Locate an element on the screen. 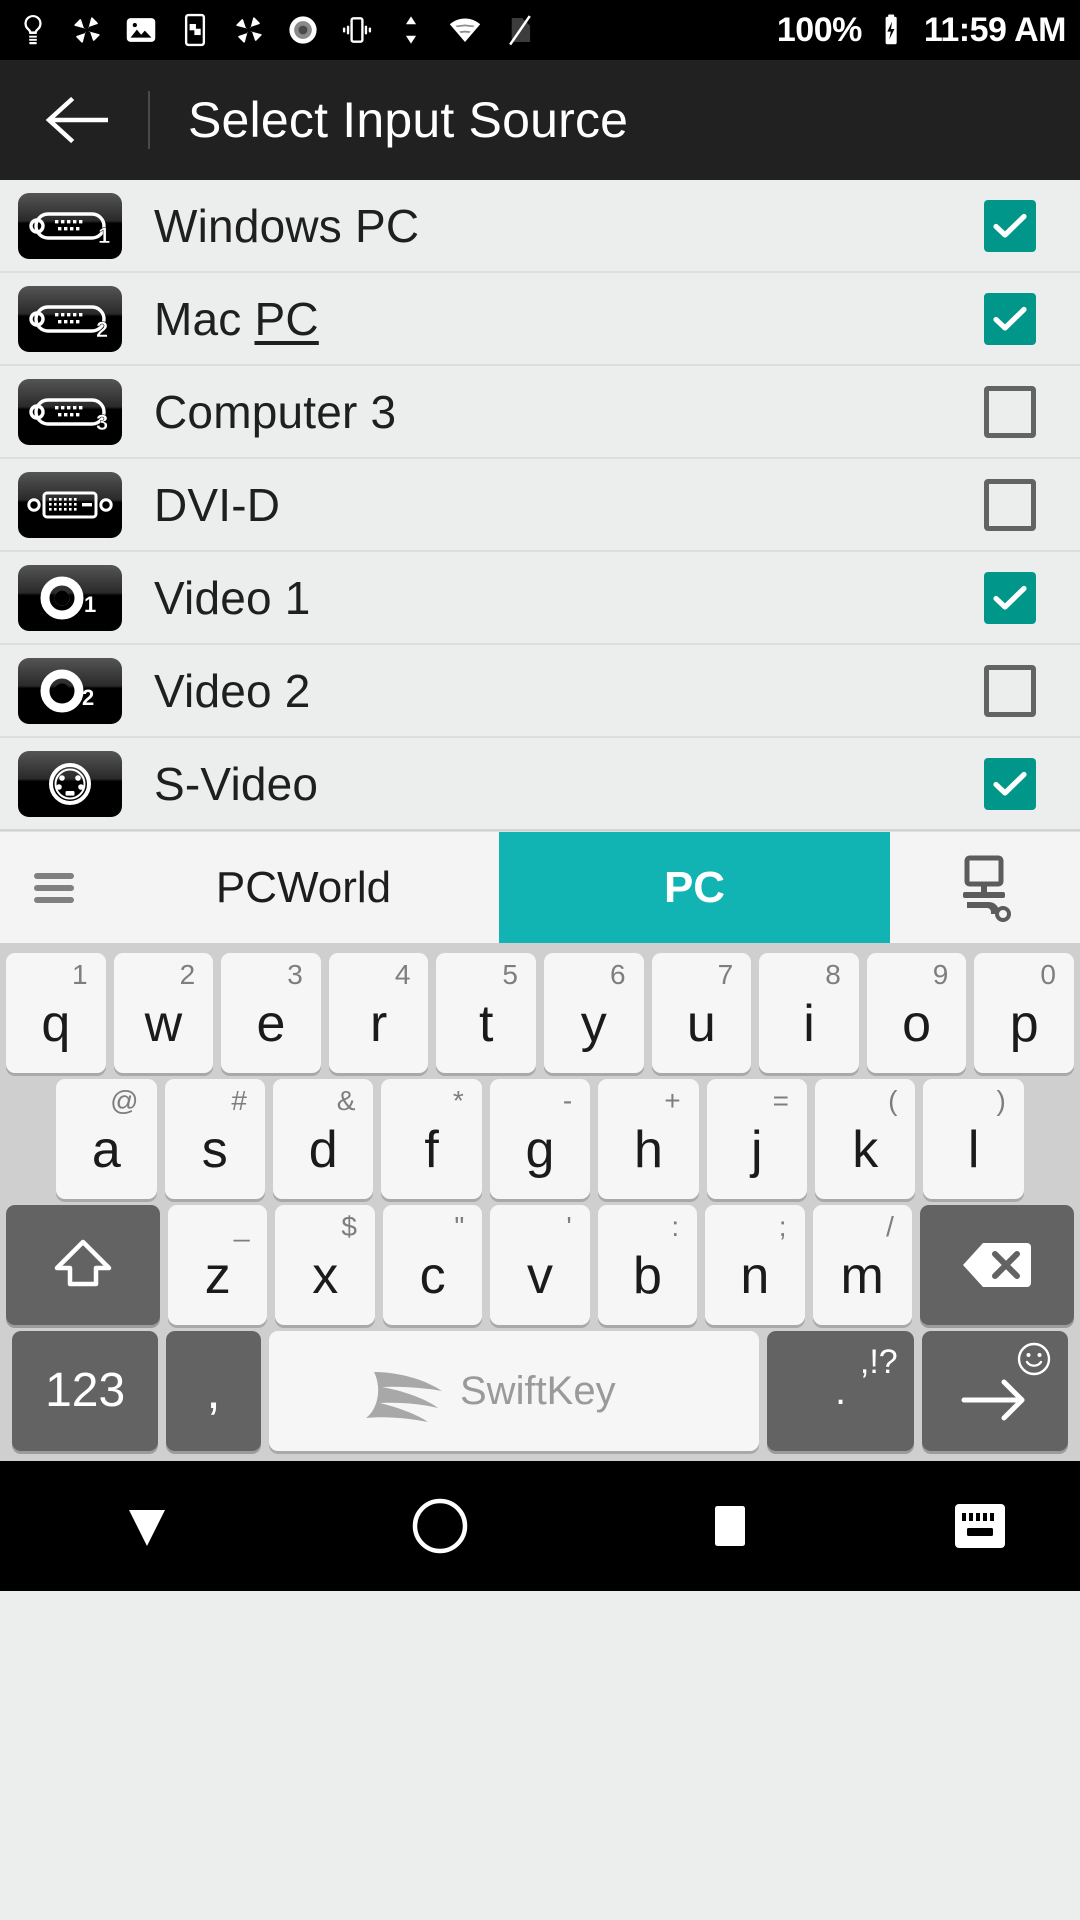 This screenshot has height=1920, width=1080. checkbox-windows-pc is located at coordinates (1010, 225).